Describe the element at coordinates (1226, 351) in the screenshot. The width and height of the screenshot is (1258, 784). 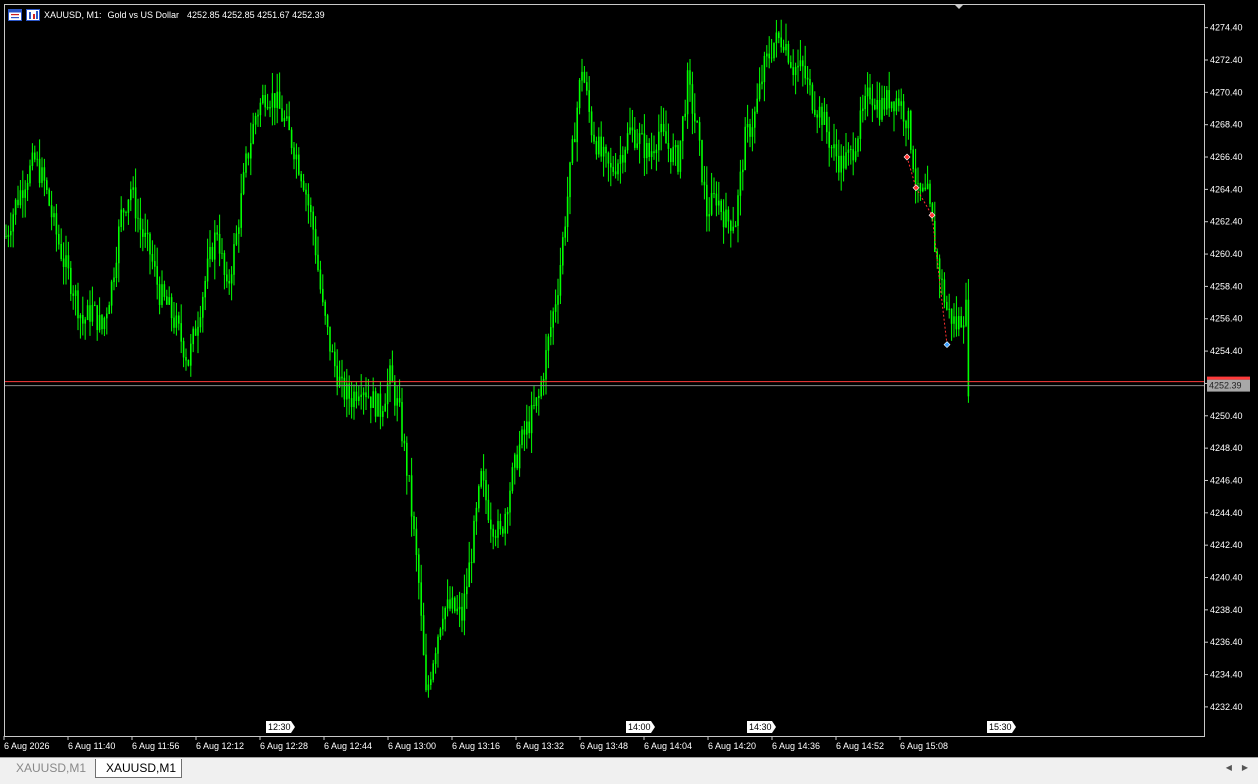
I see `price-tick-label: 4254.40` at that location.